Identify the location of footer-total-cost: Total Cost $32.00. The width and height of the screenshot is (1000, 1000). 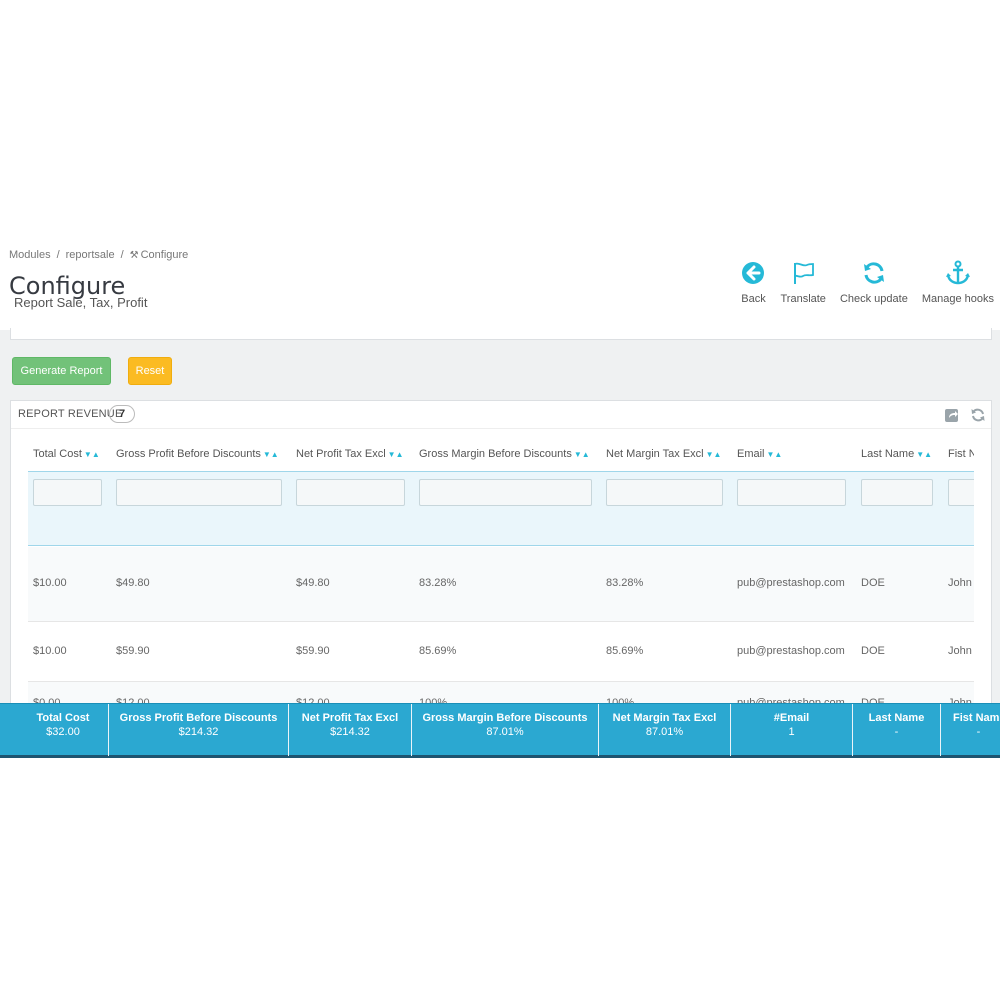
(54, 730).